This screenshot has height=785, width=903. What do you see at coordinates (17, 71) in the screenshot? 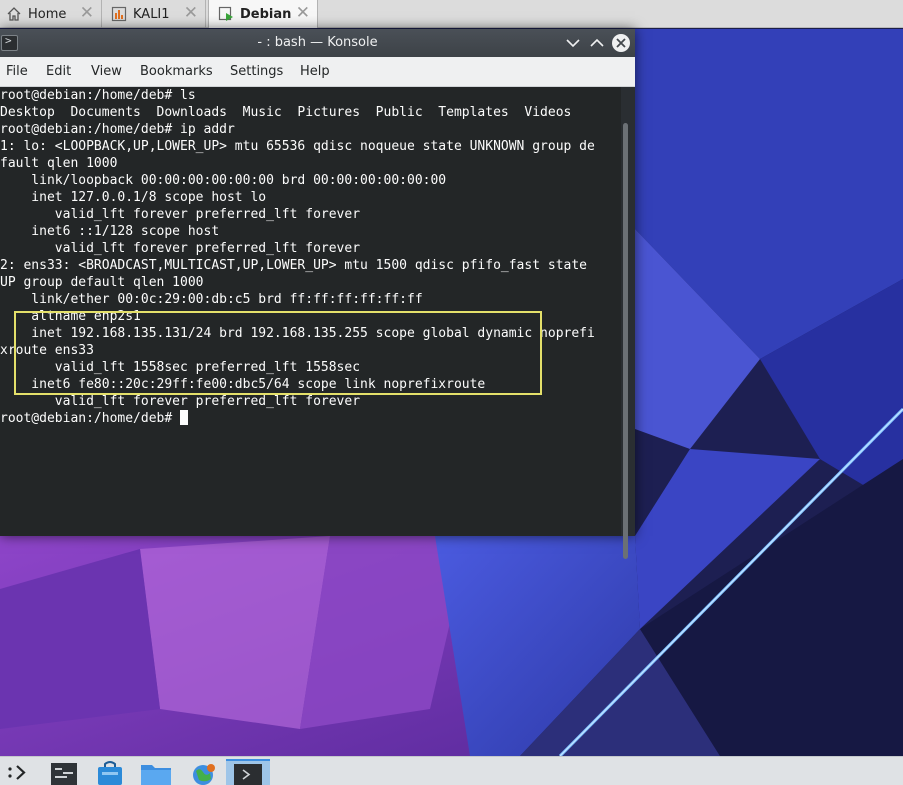
I see `menu-file: File` at bounding box center [17, 71].